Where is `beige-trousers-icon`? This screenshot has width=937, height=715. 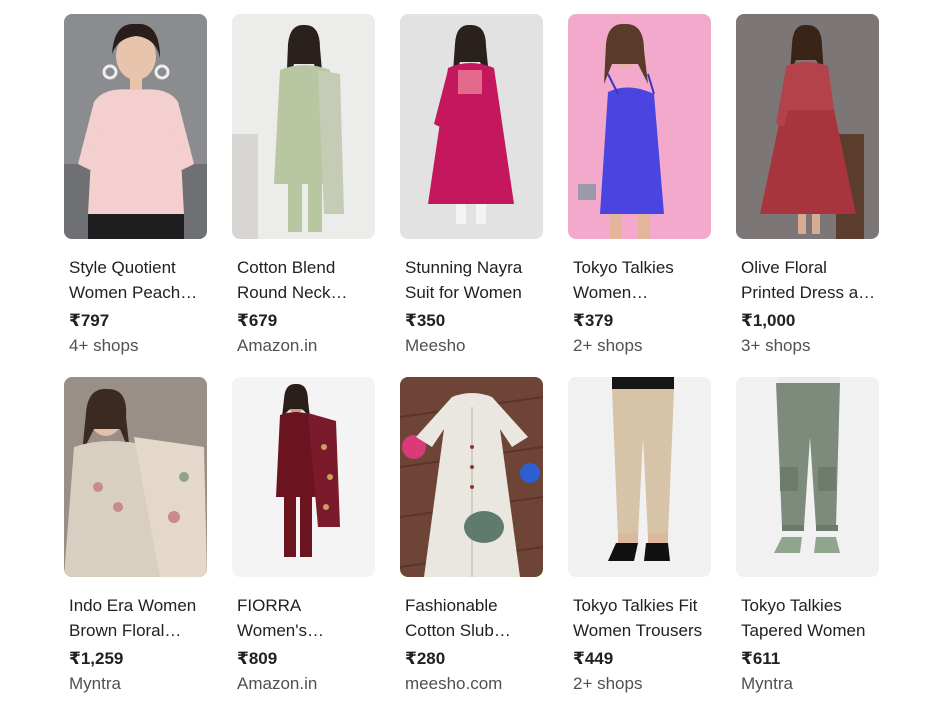
beige-trousers-icon is located at coordinates (639, 477).